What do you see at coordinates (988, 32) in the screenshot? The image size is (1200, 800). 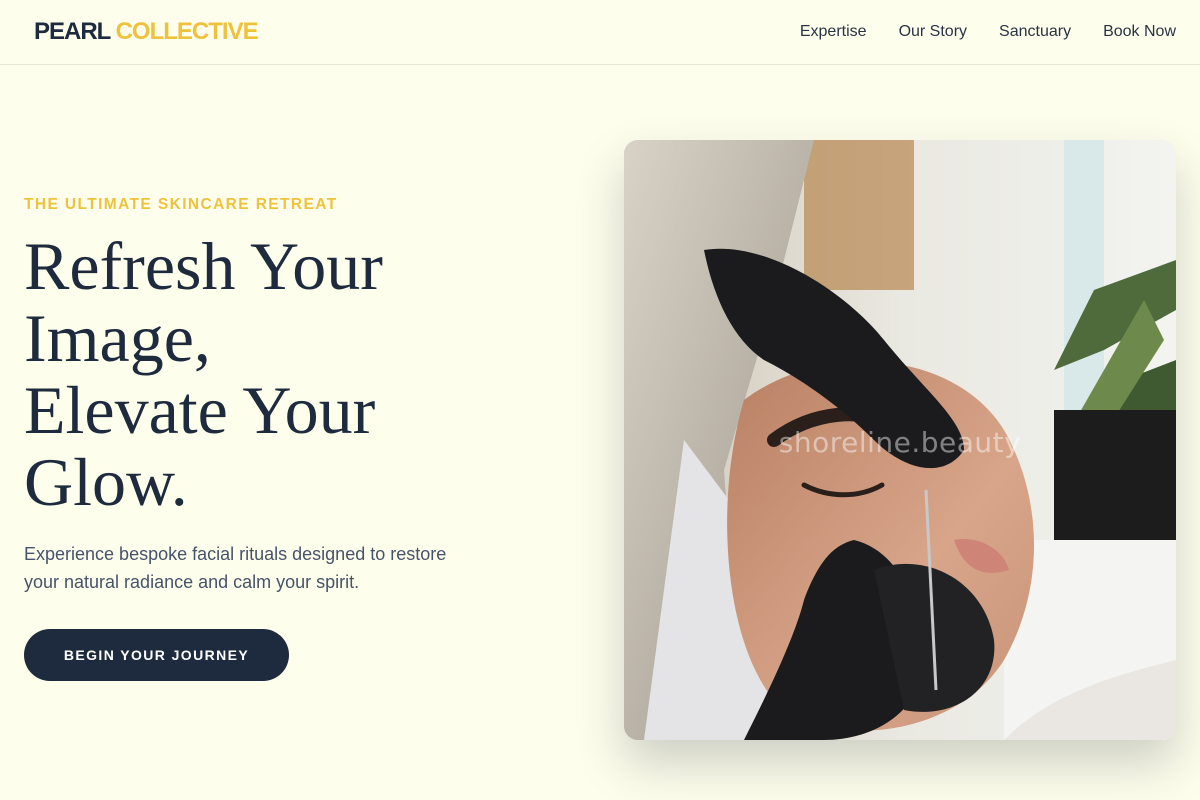 I see `main-nav: Expertise Our Story Sanctuary Book Now` at bounding box center [988, 32].